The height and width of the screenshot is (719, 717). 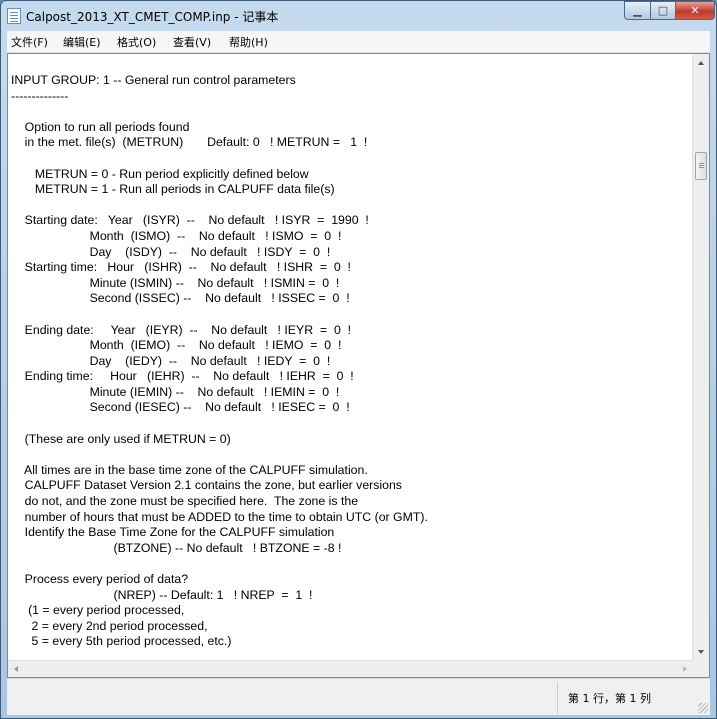 What do you see at coordinates (29, 42) in the screenshot?
I see `menu-file: 文件(F)` at bounding box center [29, 42].